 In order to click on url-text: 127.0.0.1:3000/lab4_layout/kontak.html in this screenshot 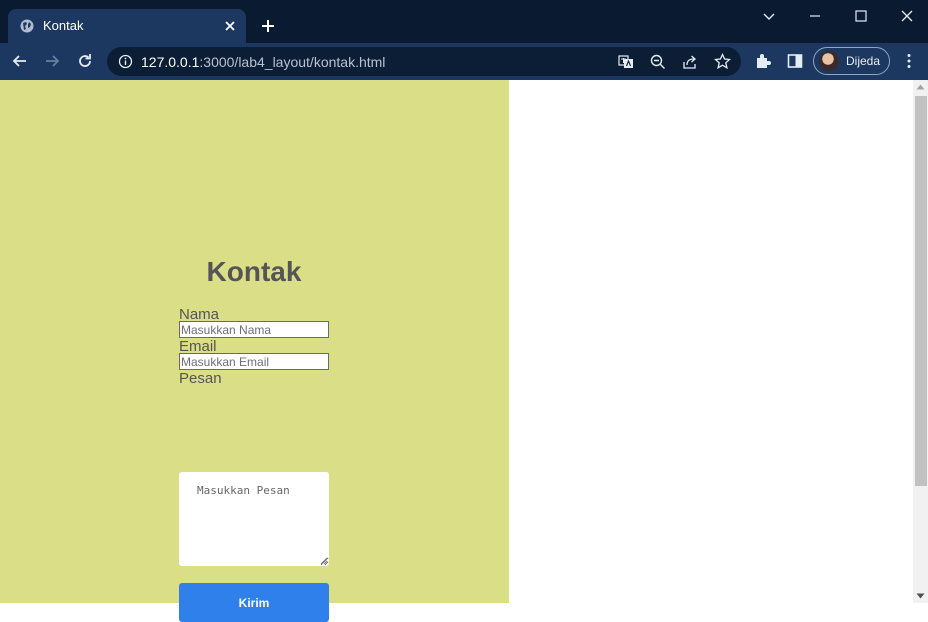, I will do `click(263, 62)`.